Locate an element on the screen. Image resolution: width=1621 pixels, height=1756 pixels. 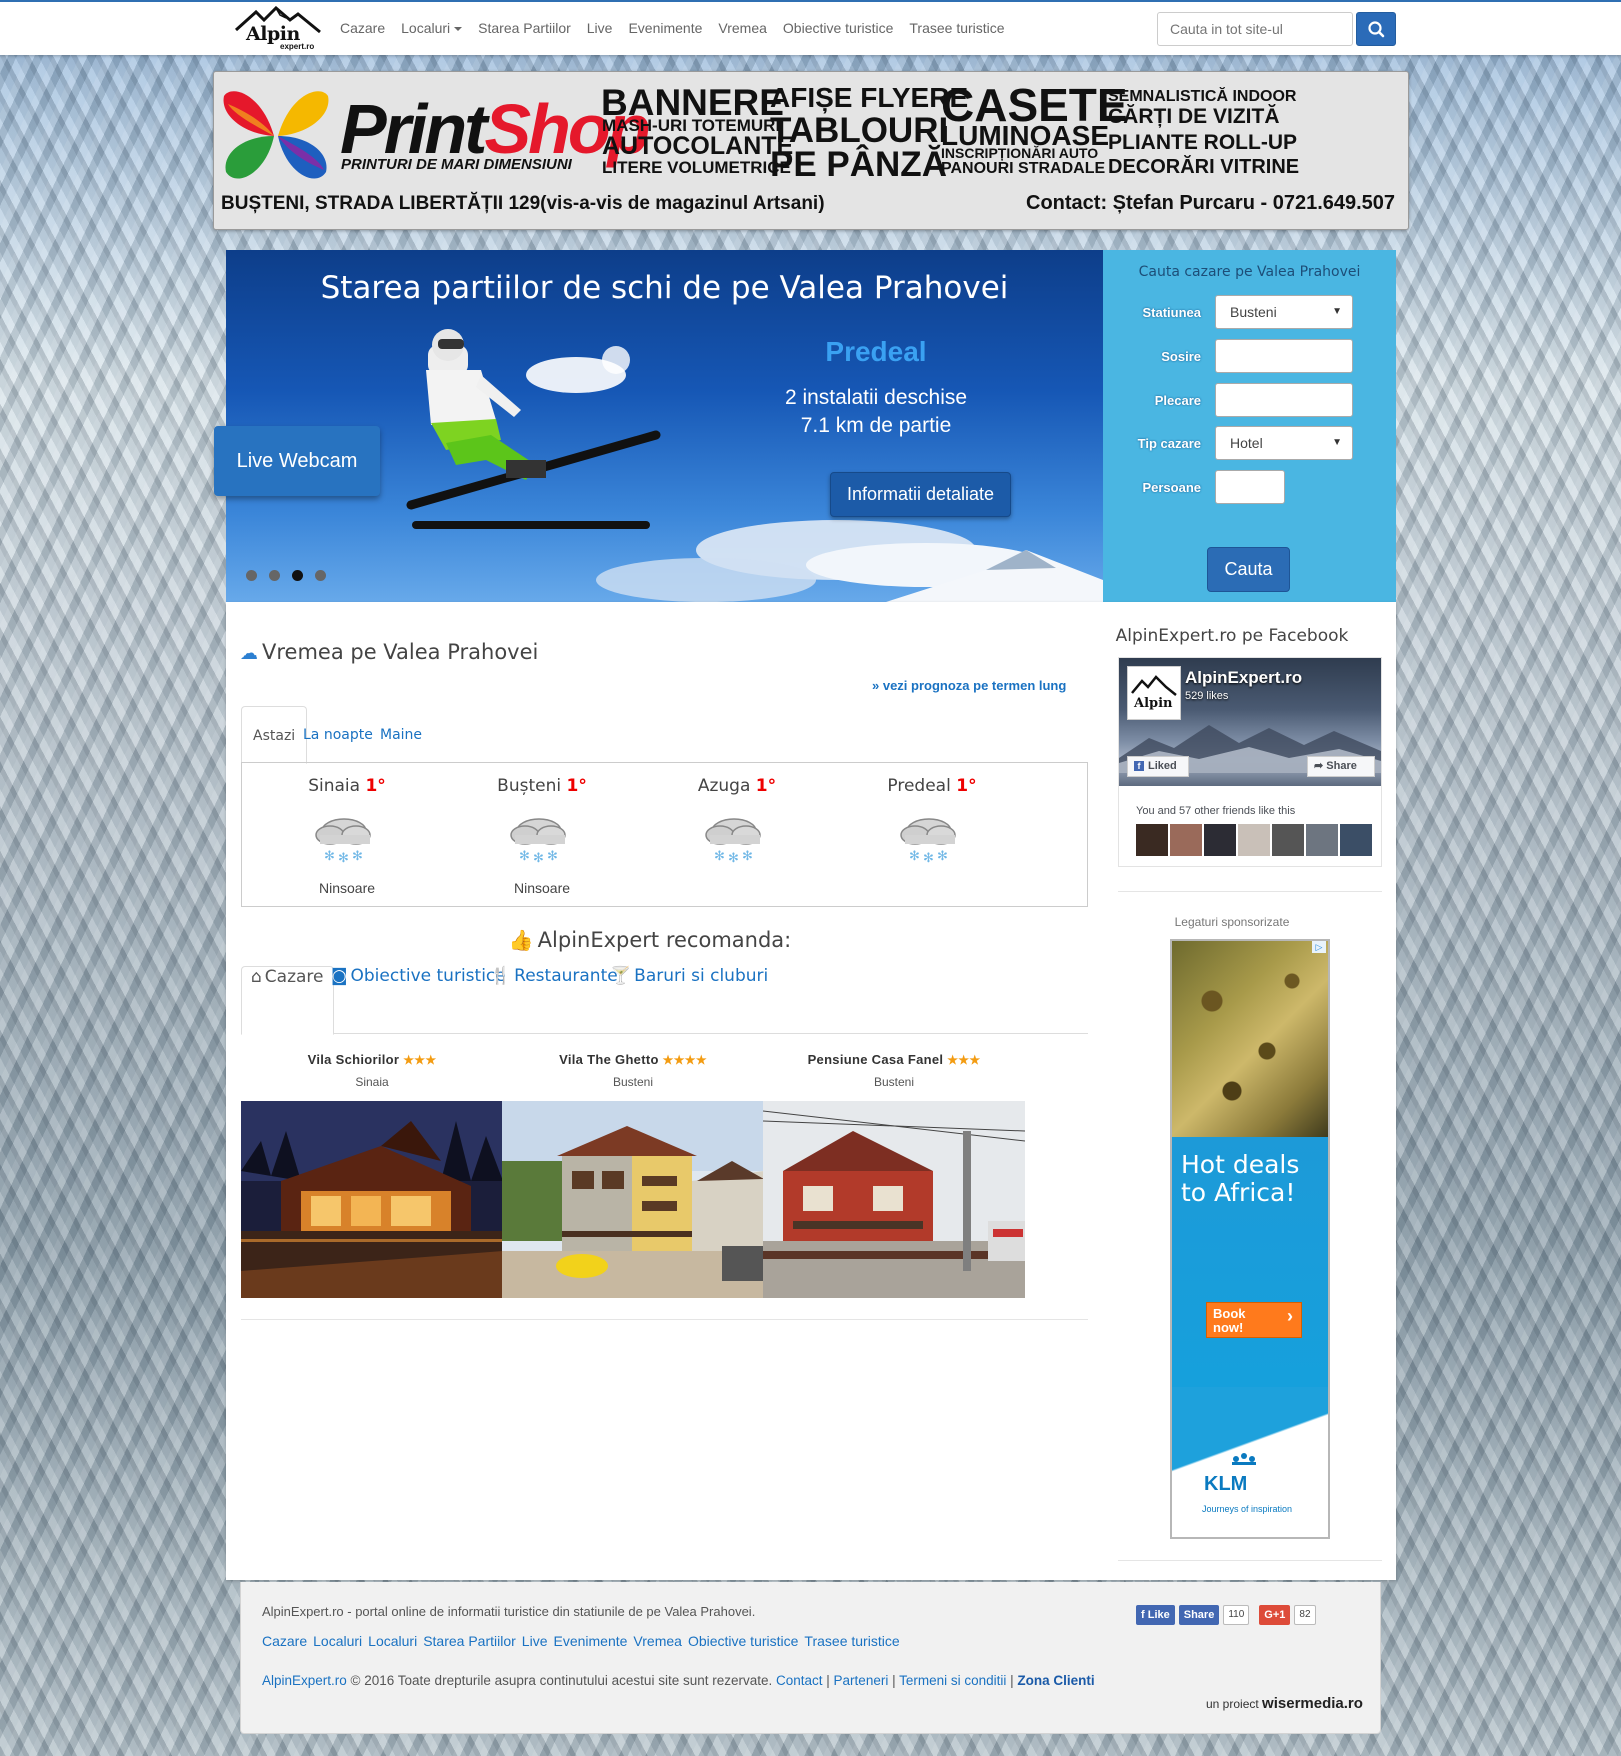
footer-link-obiective-turistice: Obiective turistice is located at coordinates (743, 1641).